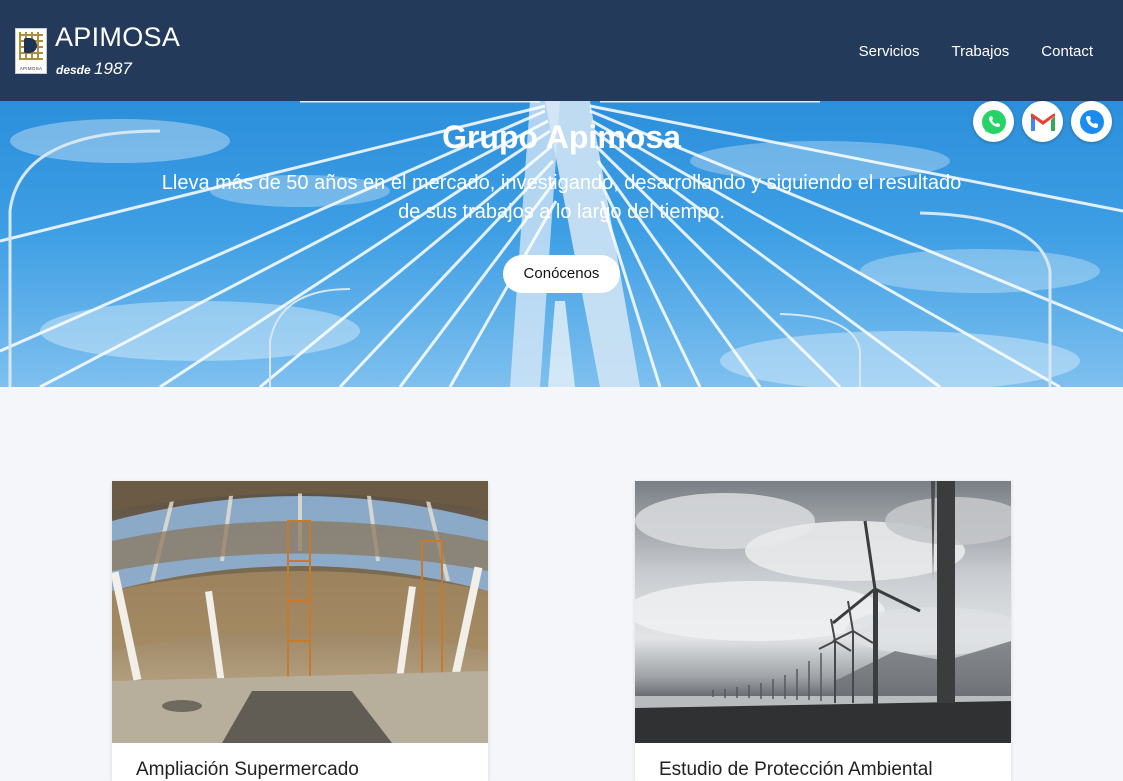  I want to click on card-caption: Estudio de Protección Ambiental, so click(796, 769).